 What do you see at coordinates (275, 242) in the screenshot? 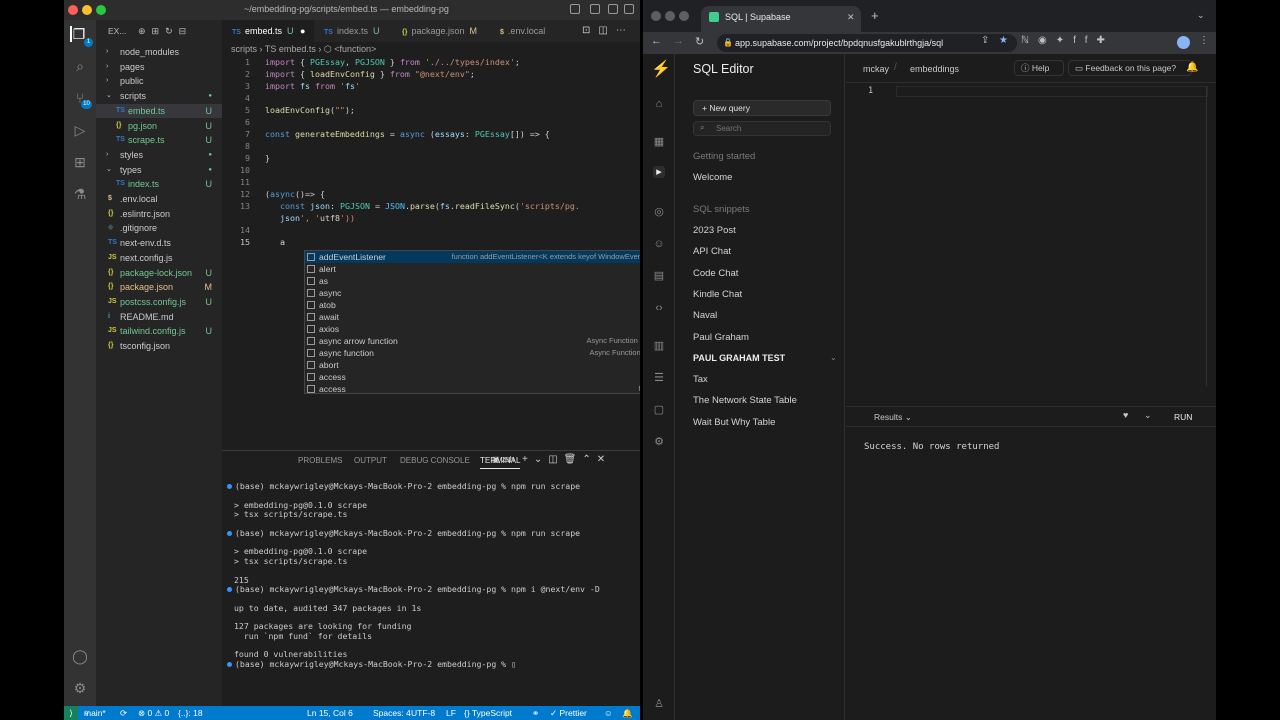
I see `code-line: a` at bounding box center [275, 242].